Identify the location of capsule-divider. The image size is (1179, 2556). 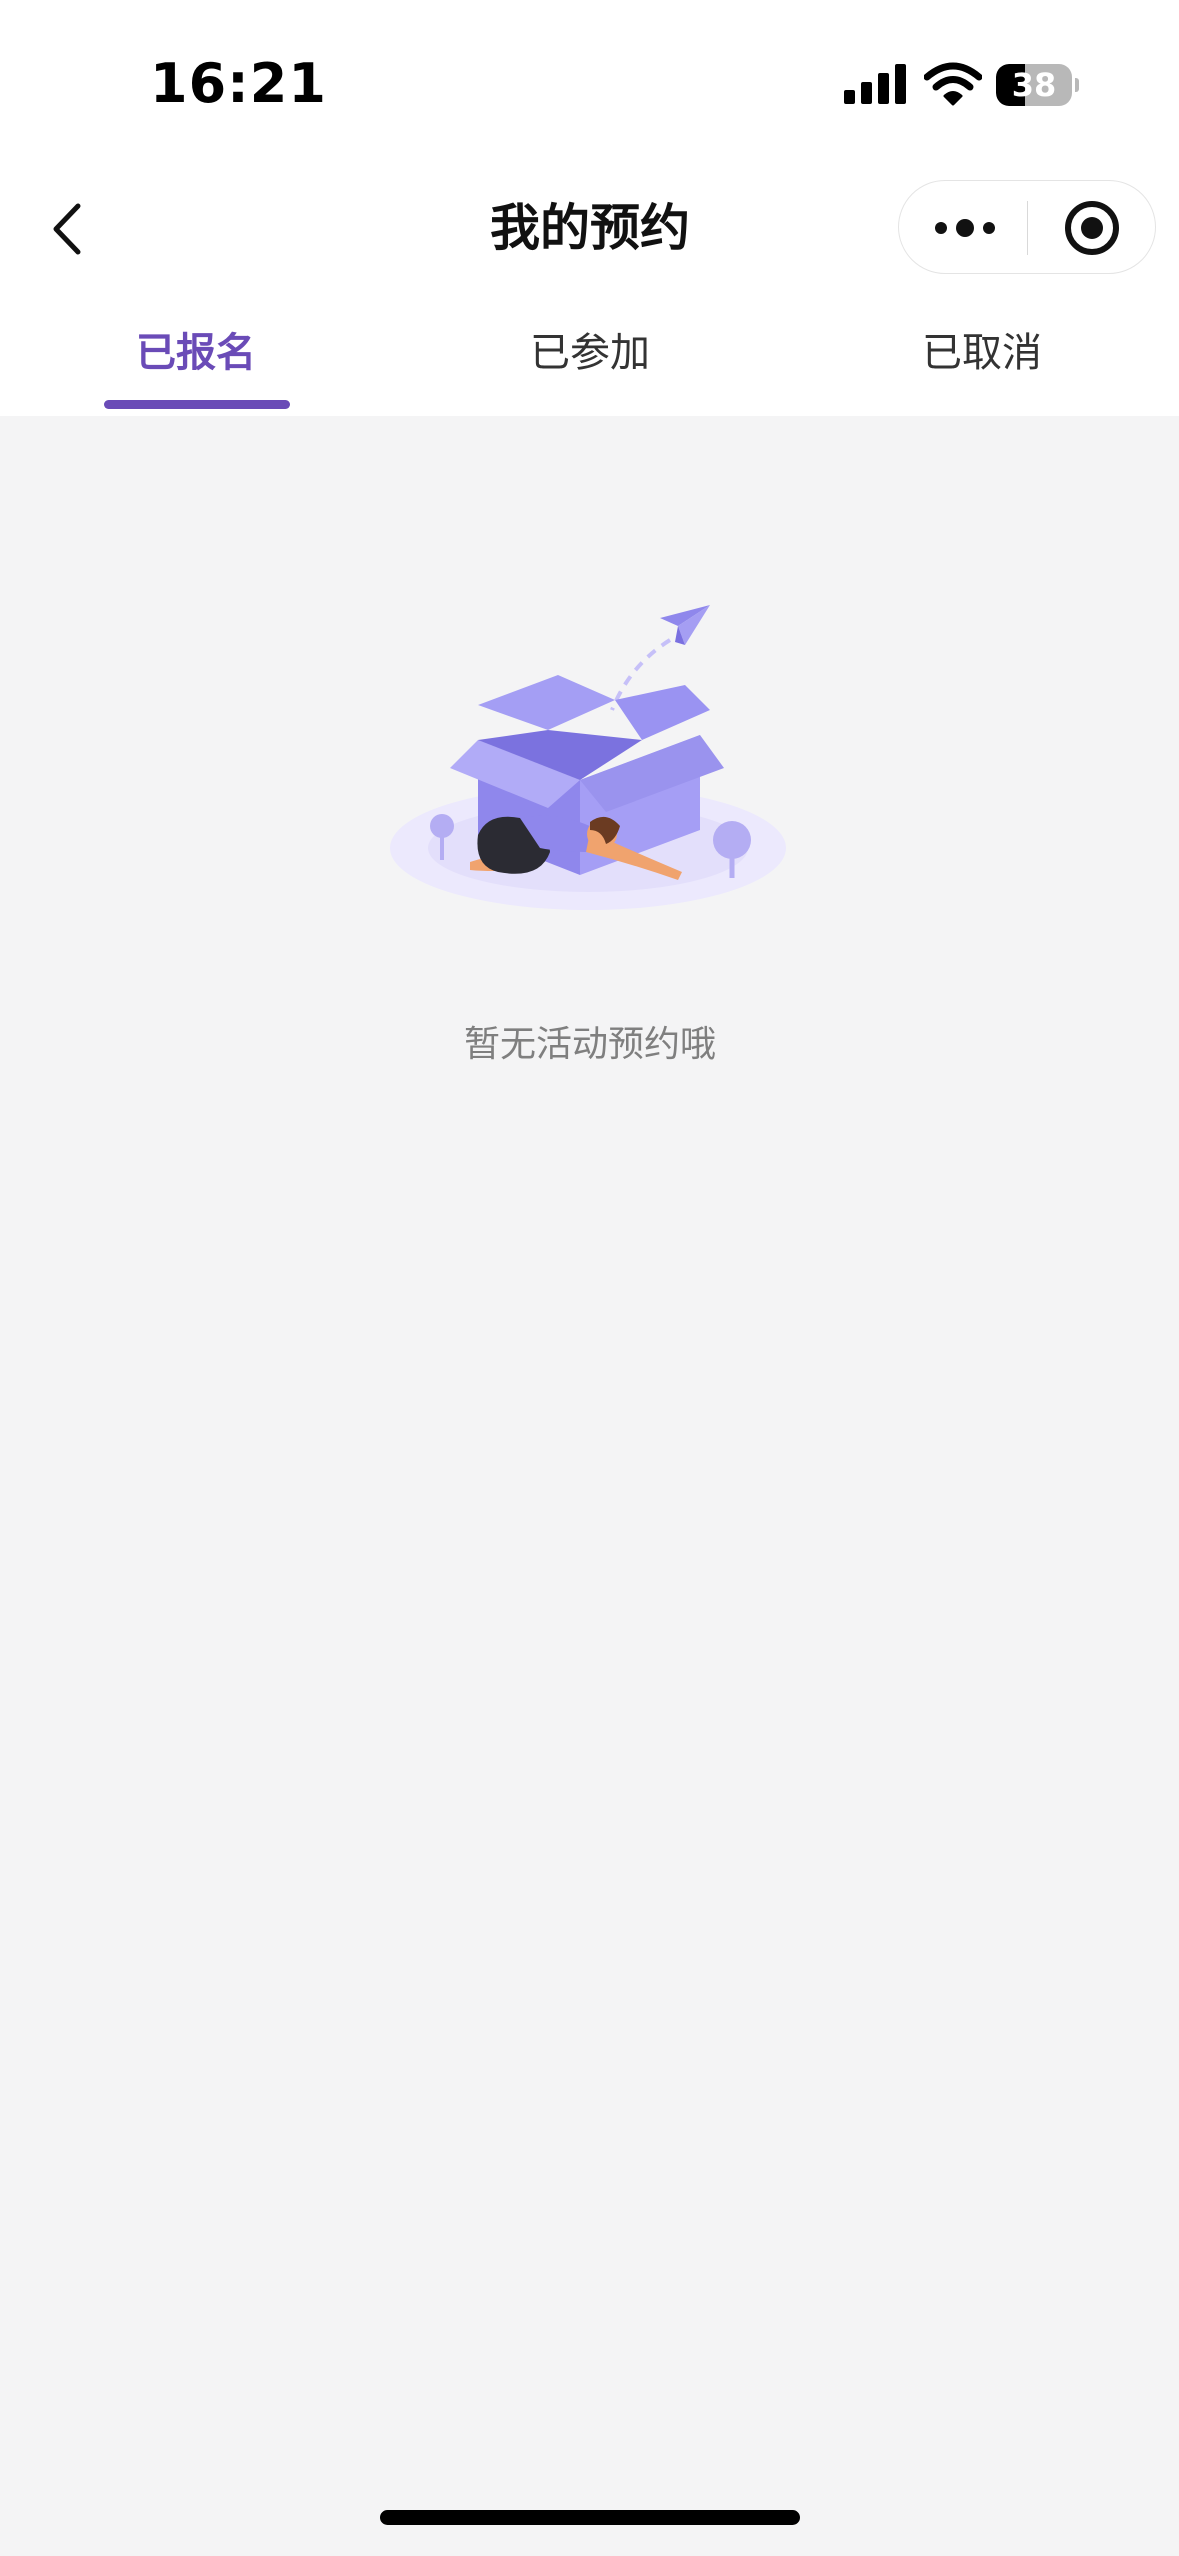
(1027, 228).